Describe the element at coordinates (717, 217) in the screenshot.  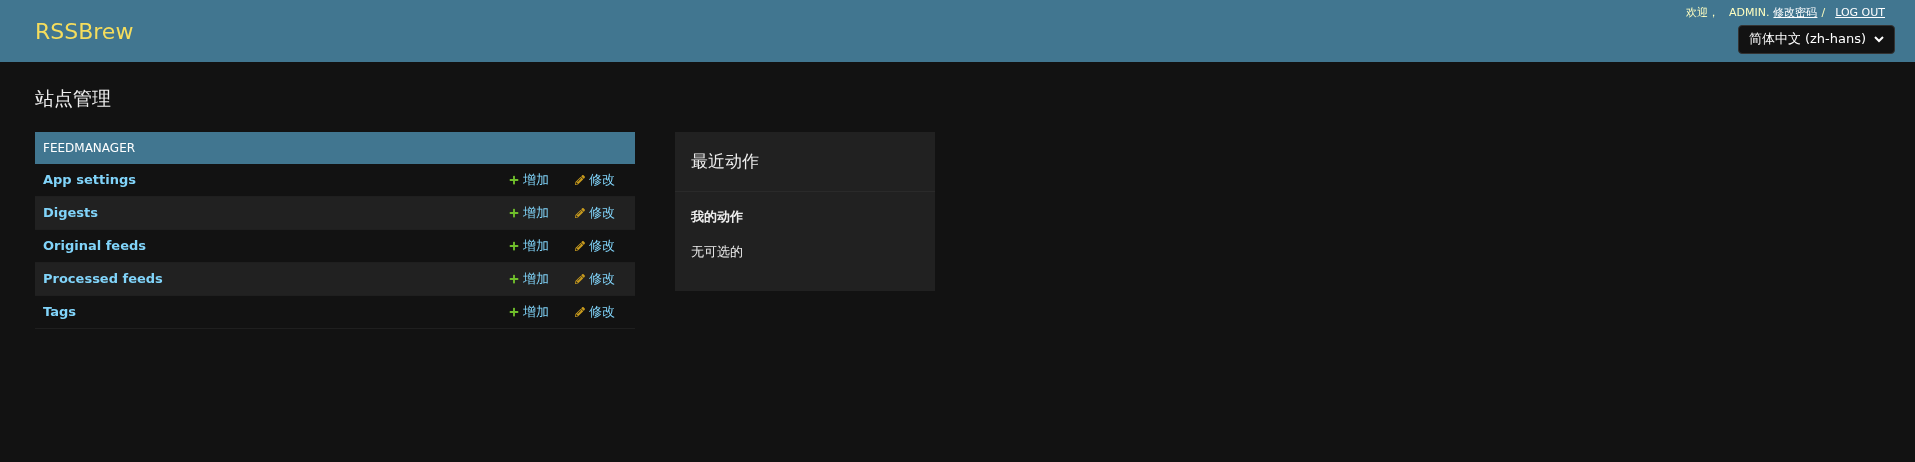
I see `my-actions-heading: 我的动作` at that location.